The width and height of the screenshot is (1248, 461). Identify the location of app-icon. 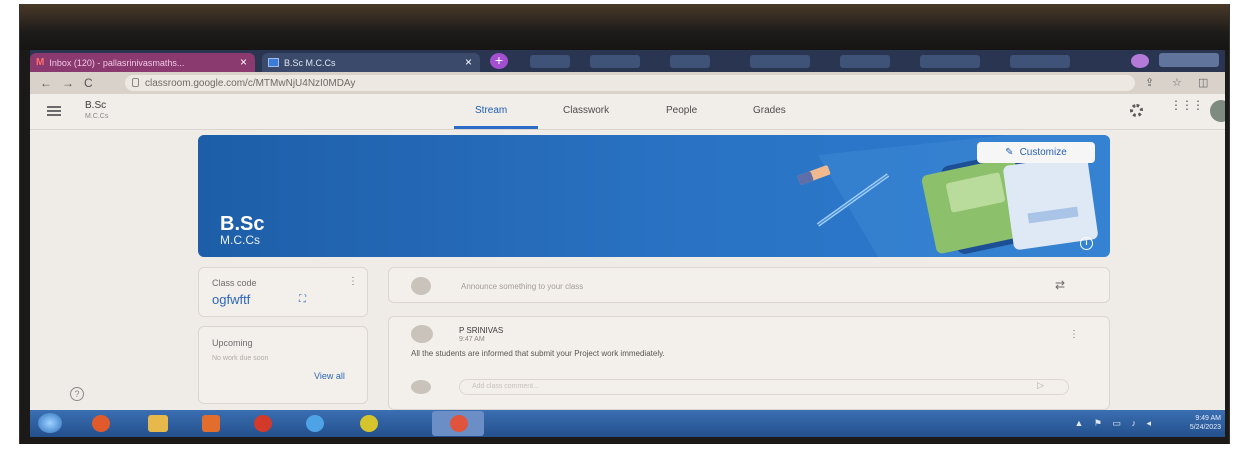
(369, 423).